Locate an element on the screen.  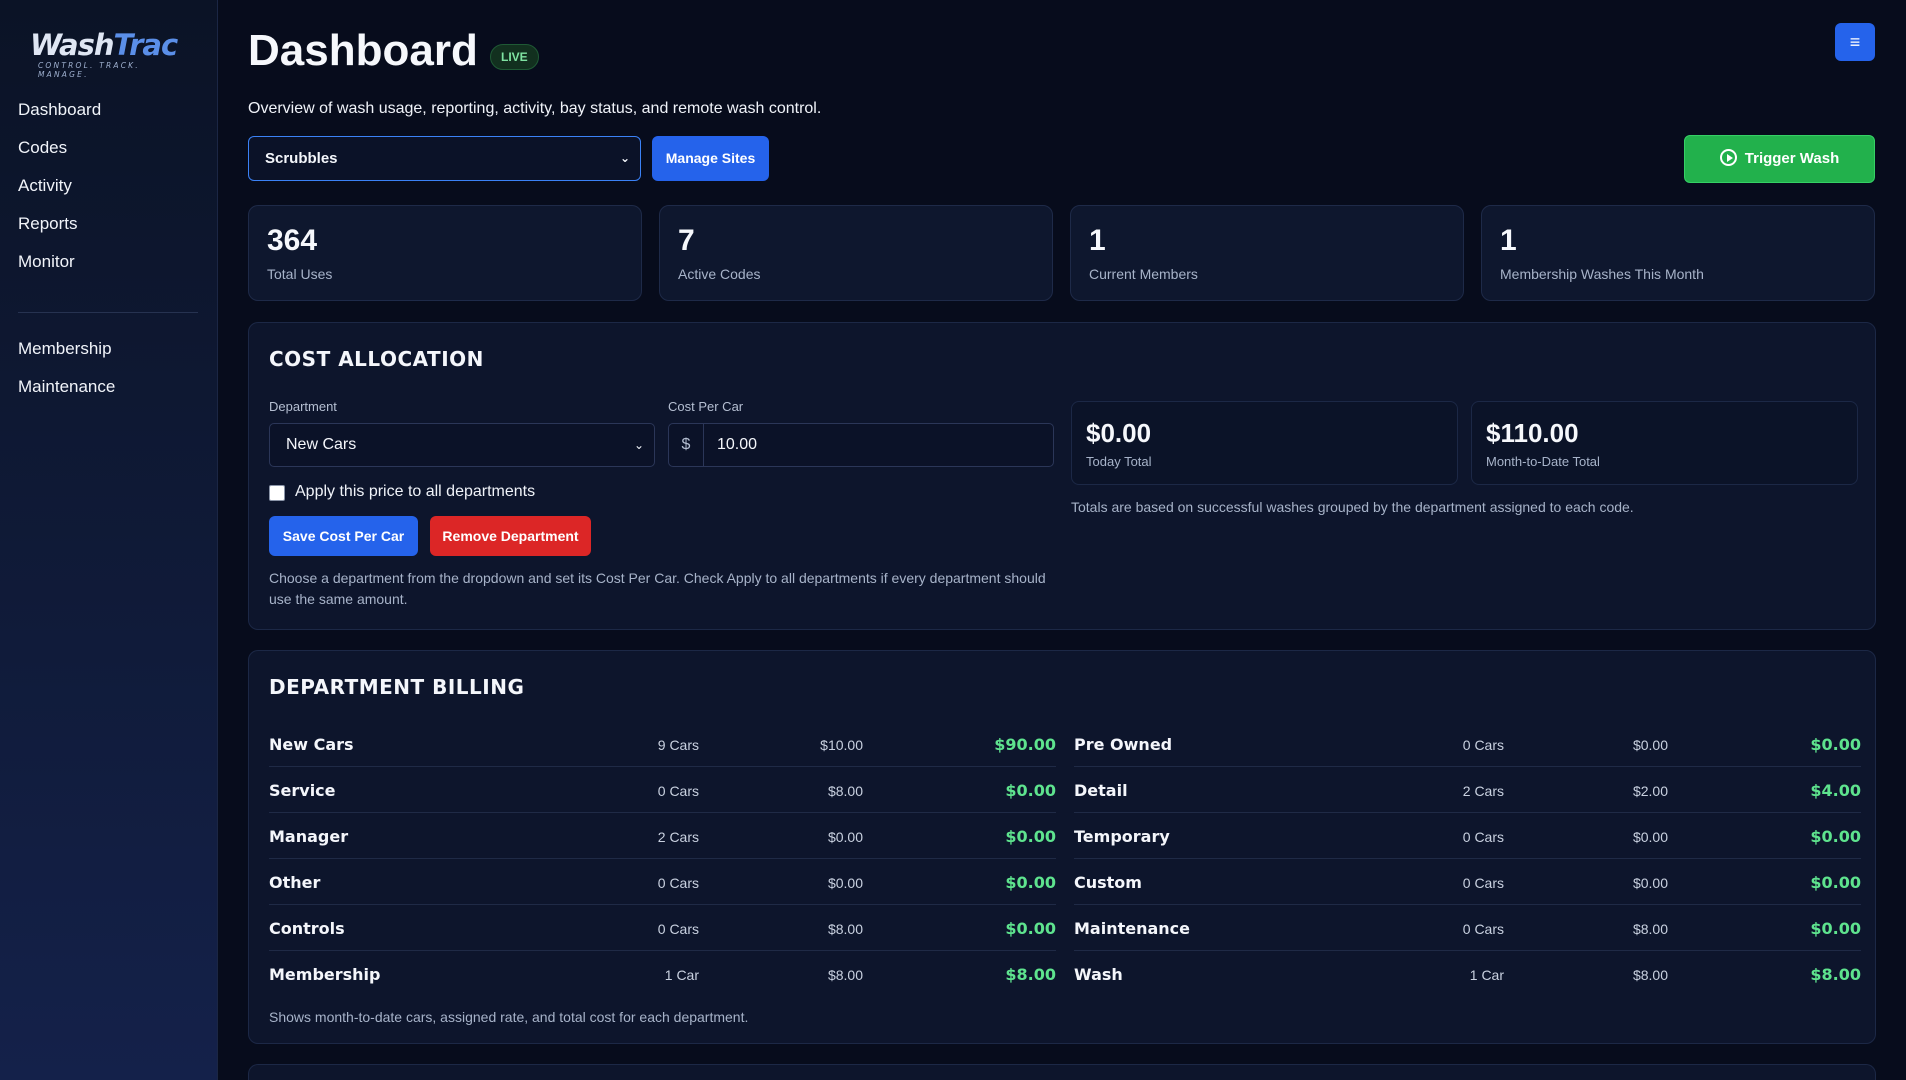
billing-row: Detail 2 Cars $2.00 $4.00 is located at coordinates (1467, 790).